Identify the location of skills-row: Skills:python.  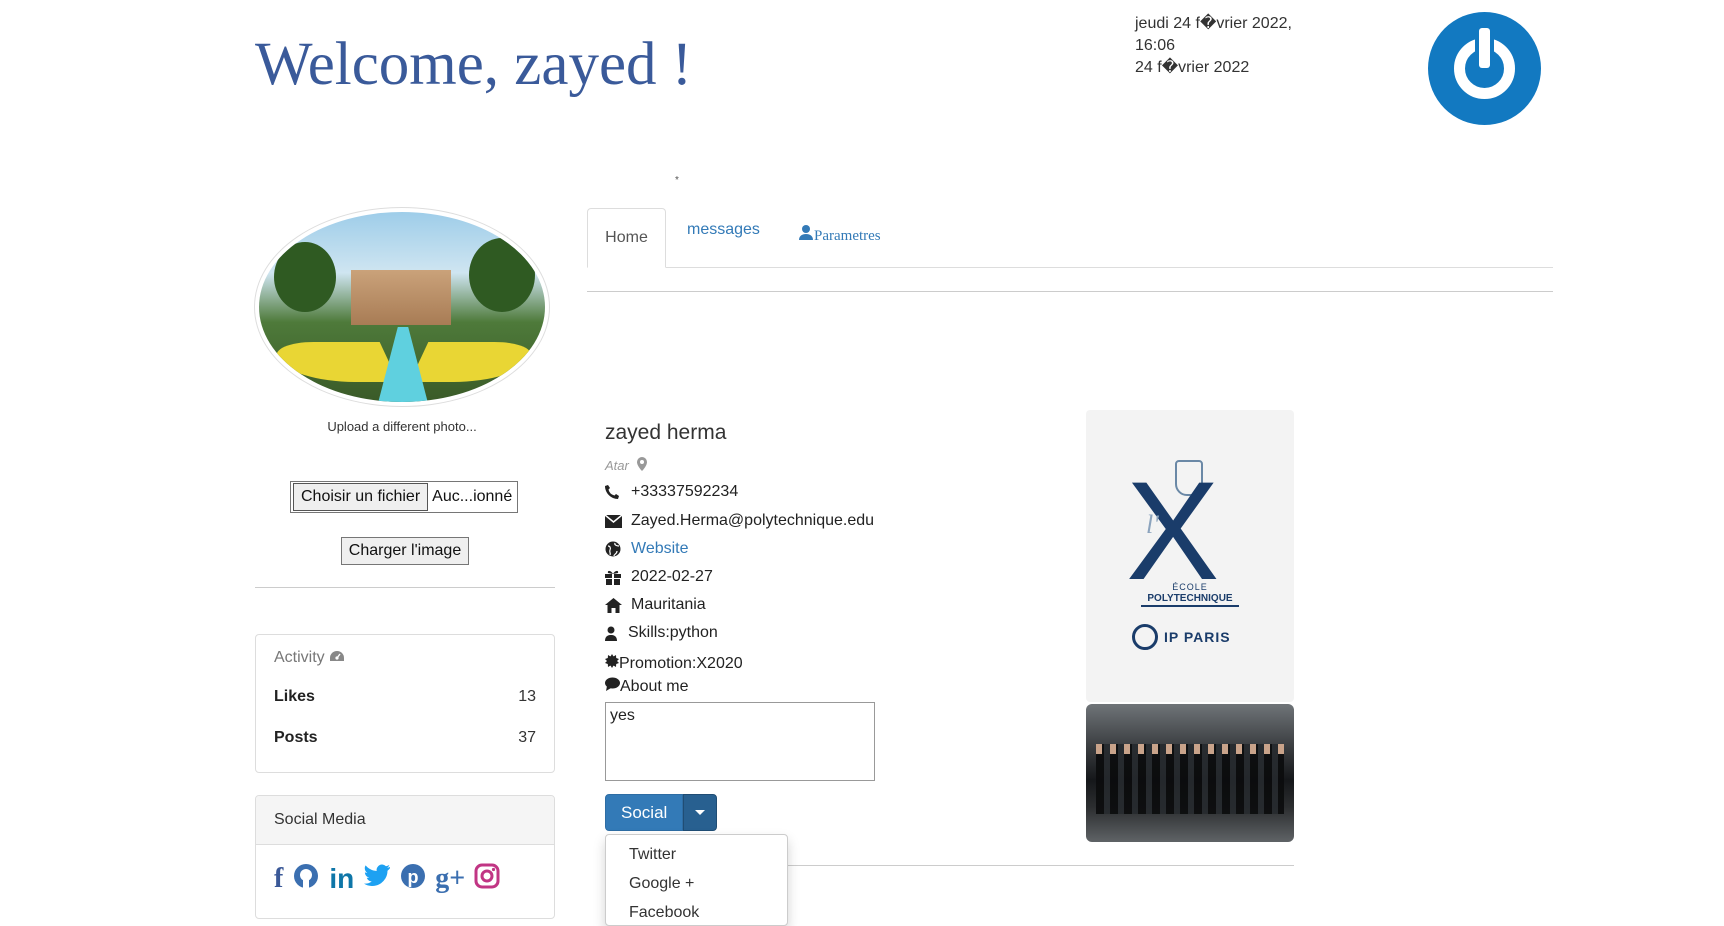
(661, 633).